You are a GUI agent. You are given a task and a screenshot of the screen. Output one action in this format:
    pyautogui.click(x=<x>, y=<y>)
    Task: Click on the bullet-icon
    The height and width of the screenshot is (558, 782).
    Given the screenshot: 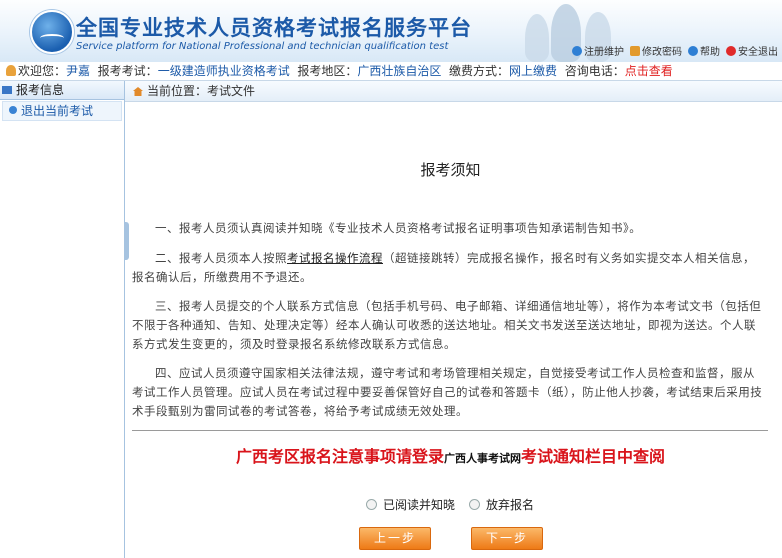 What is the action you would take?
    pyautogui.click(x=13, y=110)
    